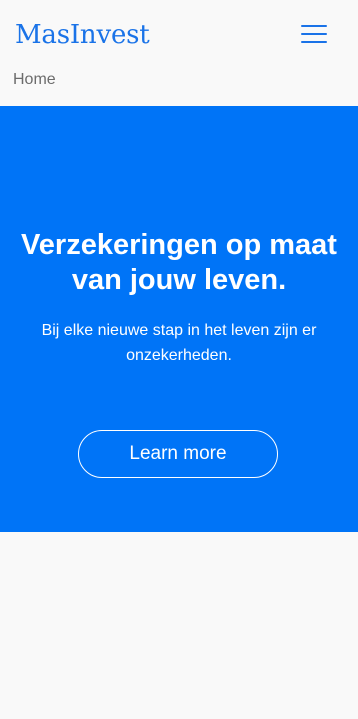  What do you see at coordinates (314, 26) in the screenshot?
I see `menu-bar-top` at bounding box center [314, 26].